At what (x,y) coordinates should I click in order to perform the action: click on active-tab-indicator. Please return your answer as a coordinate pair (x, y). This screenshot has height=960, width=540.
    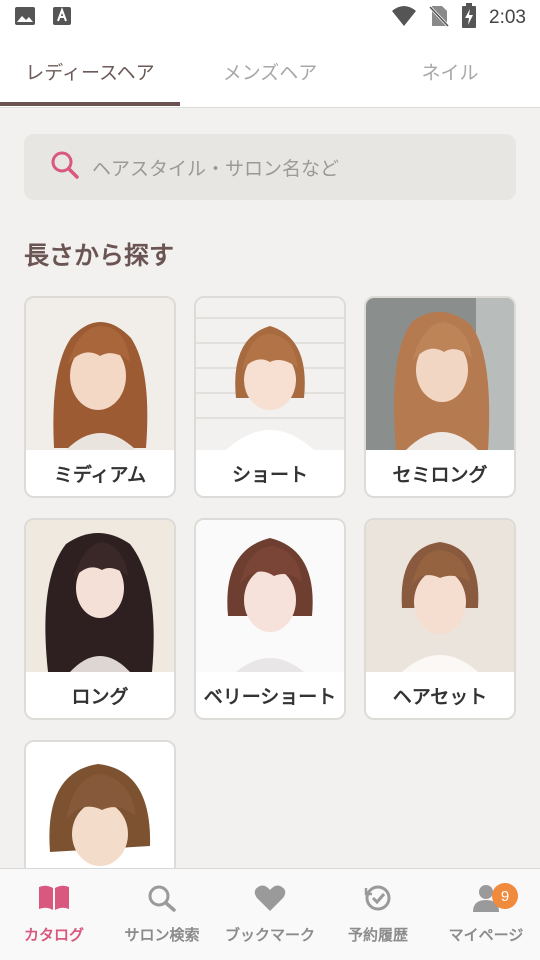
    Looking at the image, I should click on (90, 104).